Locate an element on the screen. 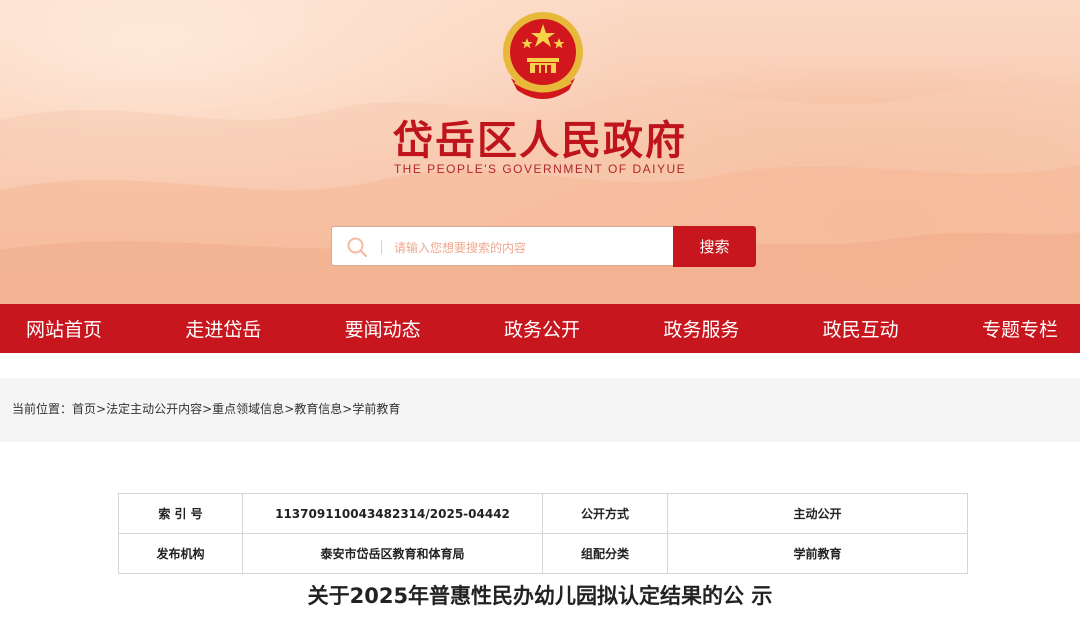  org-value: 泰安市岱岳区教育和体育局 is located at coordinates (392, 553).